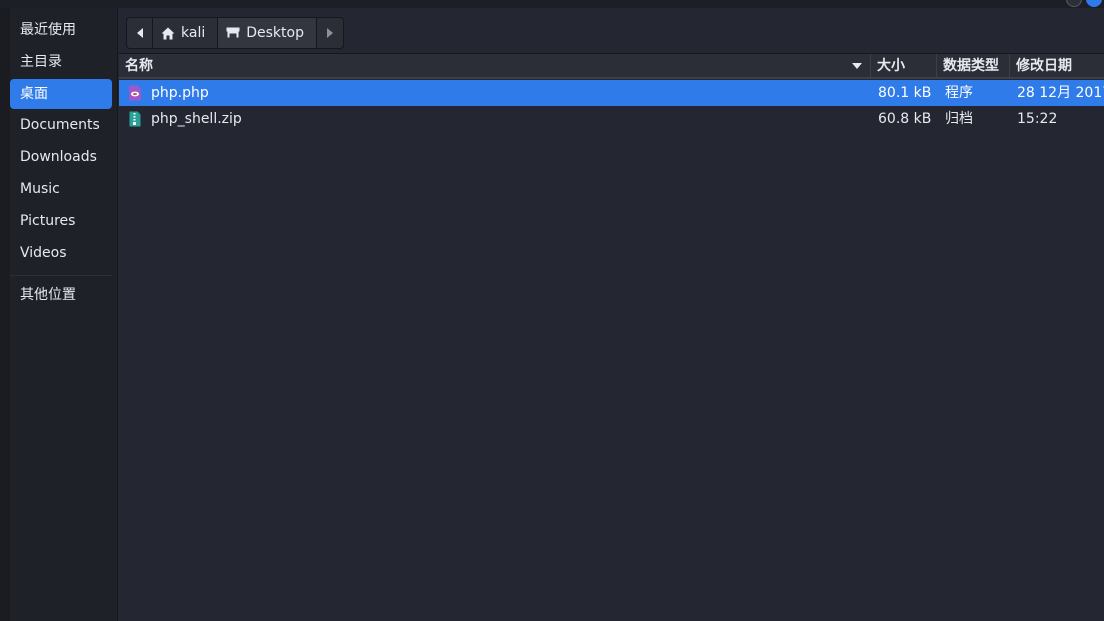 This screenshot has width=1104, height=621. What do you see at coordinates (139, 66) in the screenshot?
I see `column-name-label: 名称` at bounding box center [139, 66].